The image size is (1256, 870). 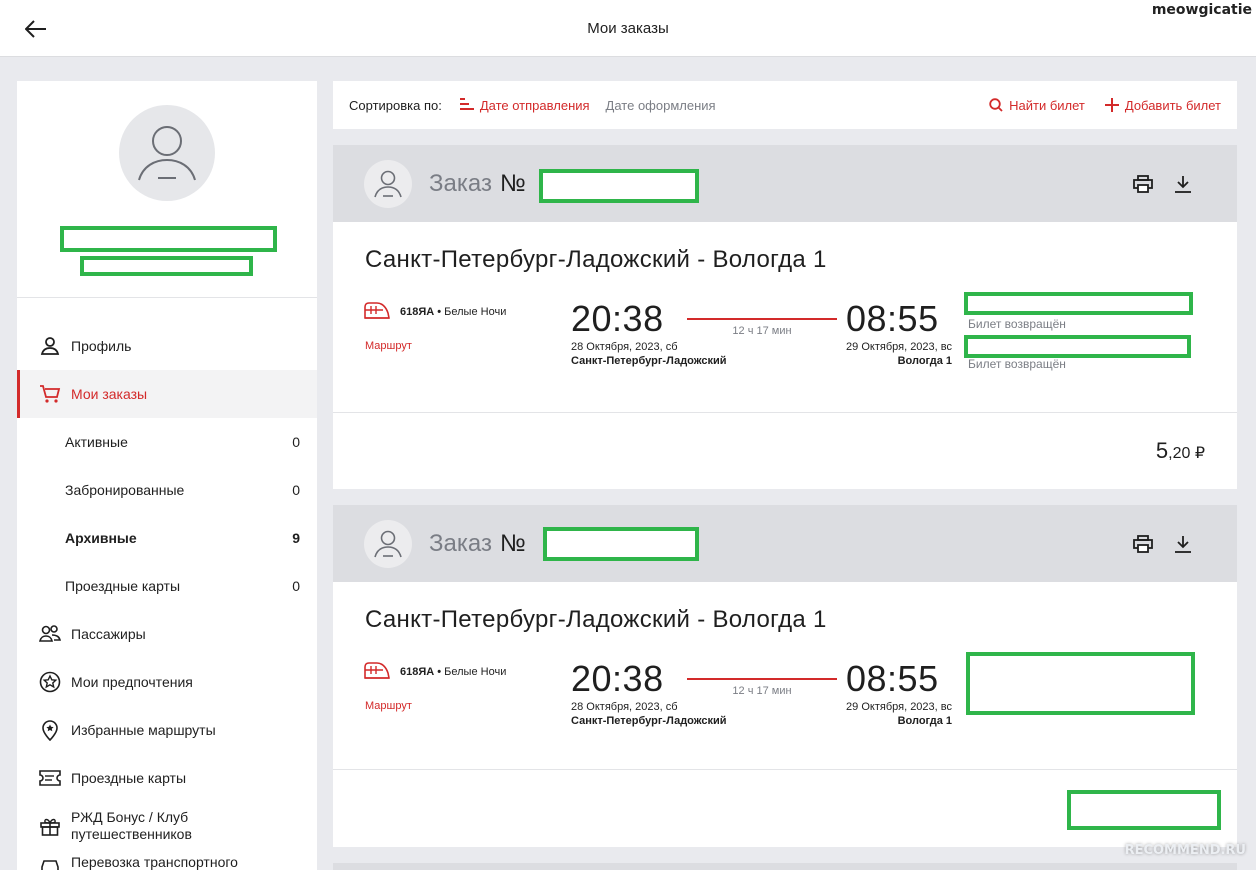 What do you see at coordinates (101, 538) in the screenshot?
I see `subitem-label: Архивные` at bounding box center [101, 538].